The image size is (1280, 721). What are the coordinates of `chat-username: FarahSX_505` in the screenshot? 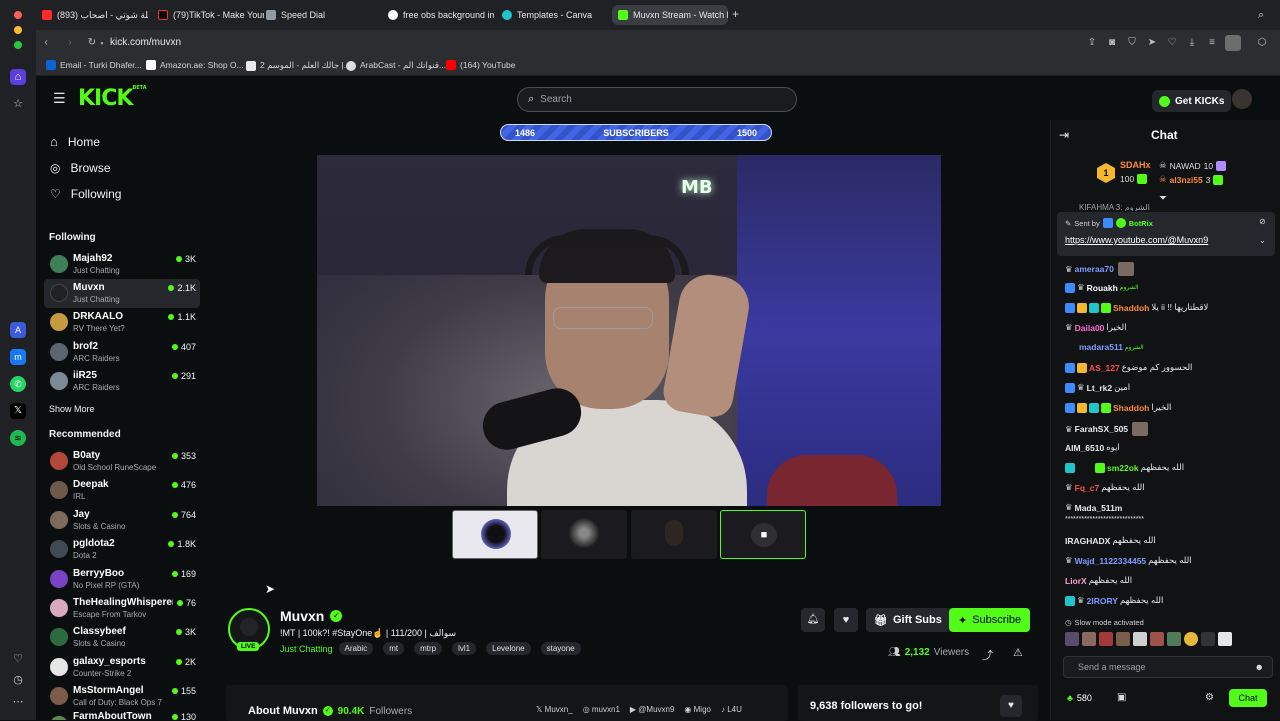 It's located at (1101, 429).